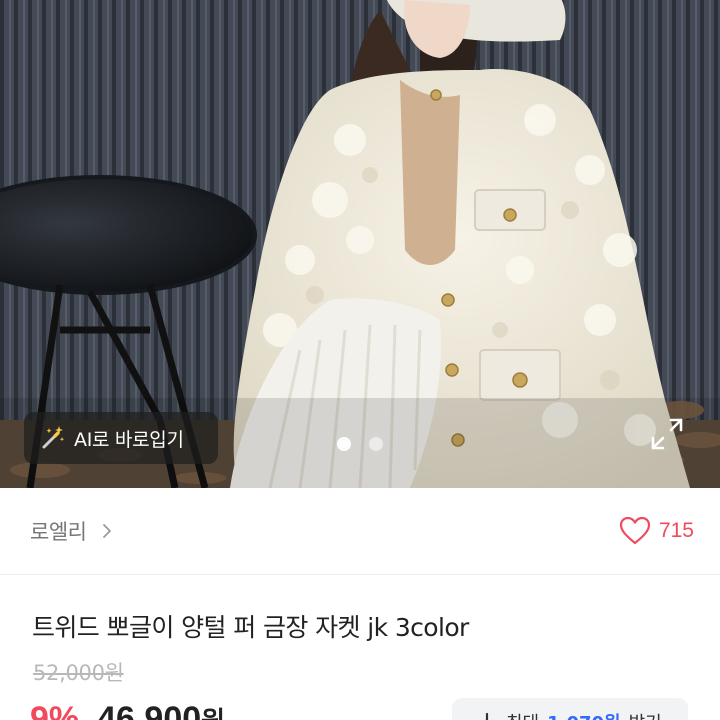  I want to click on ai-try-on-label: AI로 바로입기, so click(129, 439).